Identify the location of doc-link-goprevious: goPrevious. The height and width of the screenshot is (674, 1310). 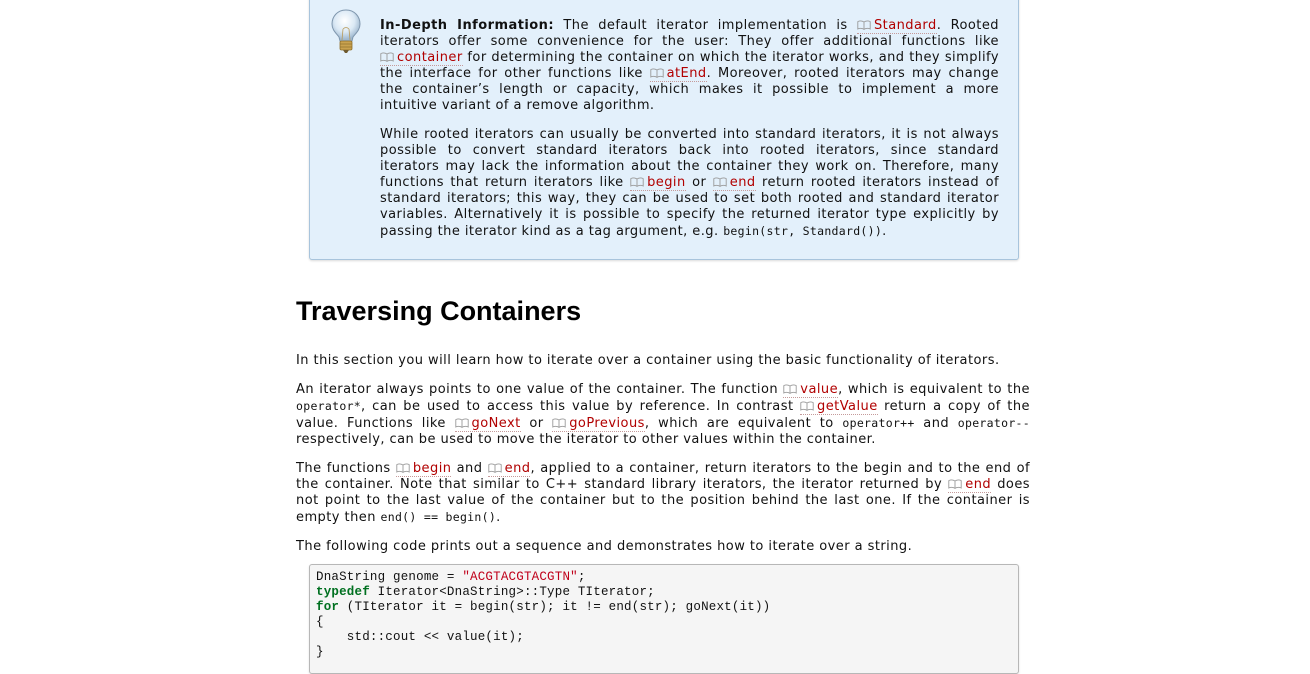
(598, 424).